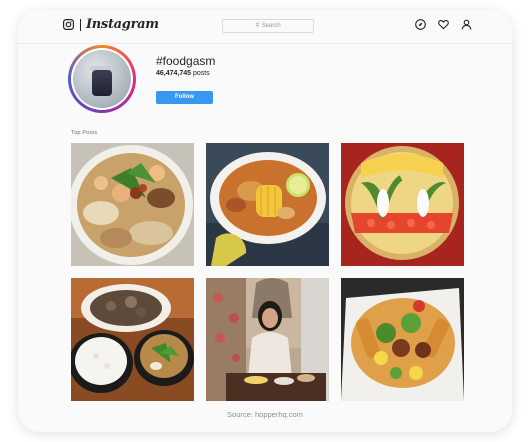 The width and height of the screenshot is (531, 442). What do you see at coordinates (186, 61) in the screenshot?
I see `hashtag-title: #foodgasm` at bounding box center [186, 61].